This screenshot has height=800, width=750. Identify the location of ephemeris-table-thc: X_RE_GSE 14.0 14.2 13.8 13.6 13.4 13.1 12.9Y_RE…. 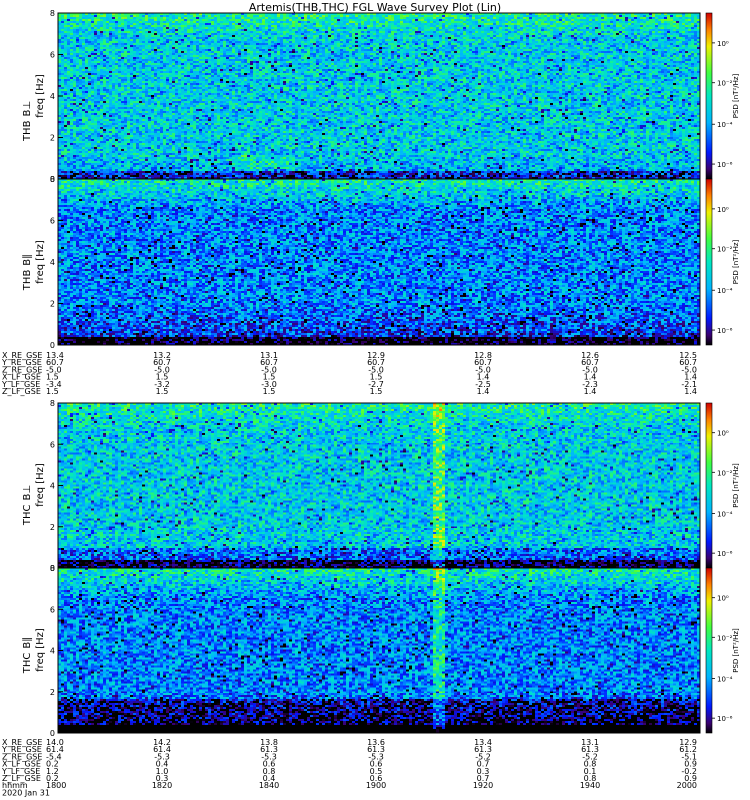
(349, 767).